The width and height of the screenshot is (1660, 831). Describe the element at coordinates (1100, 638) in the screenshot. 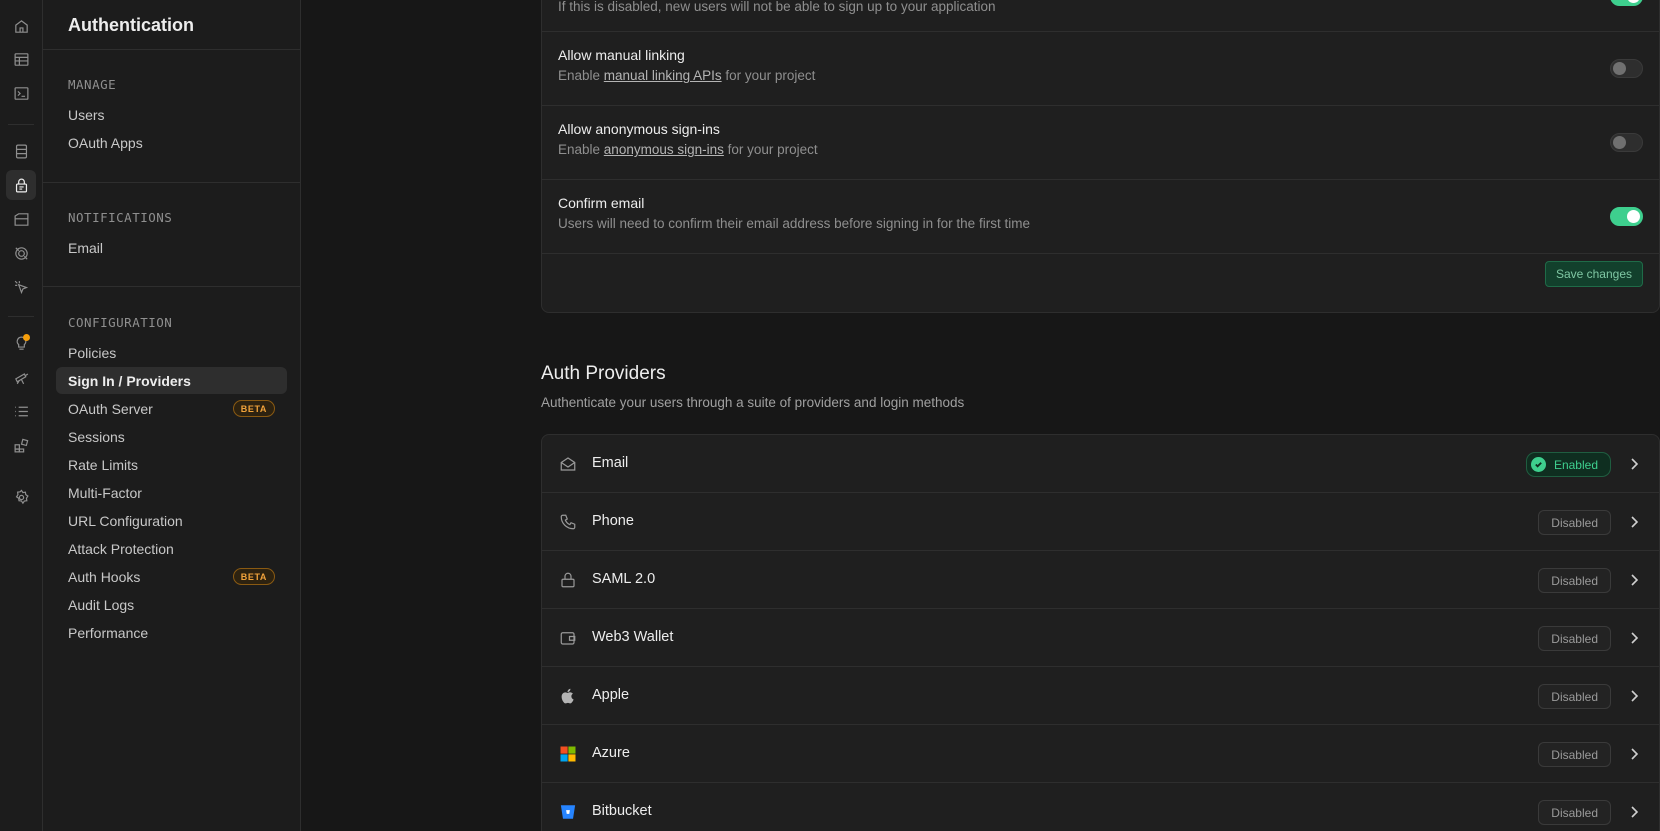

I see `provider-row-web3-wallet: Web3 Wallet Disabled` at that location.